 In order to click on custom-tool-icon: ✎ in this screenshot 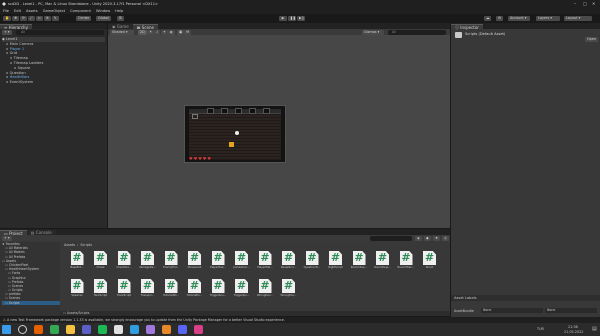, I will do `click(55, 18)`.